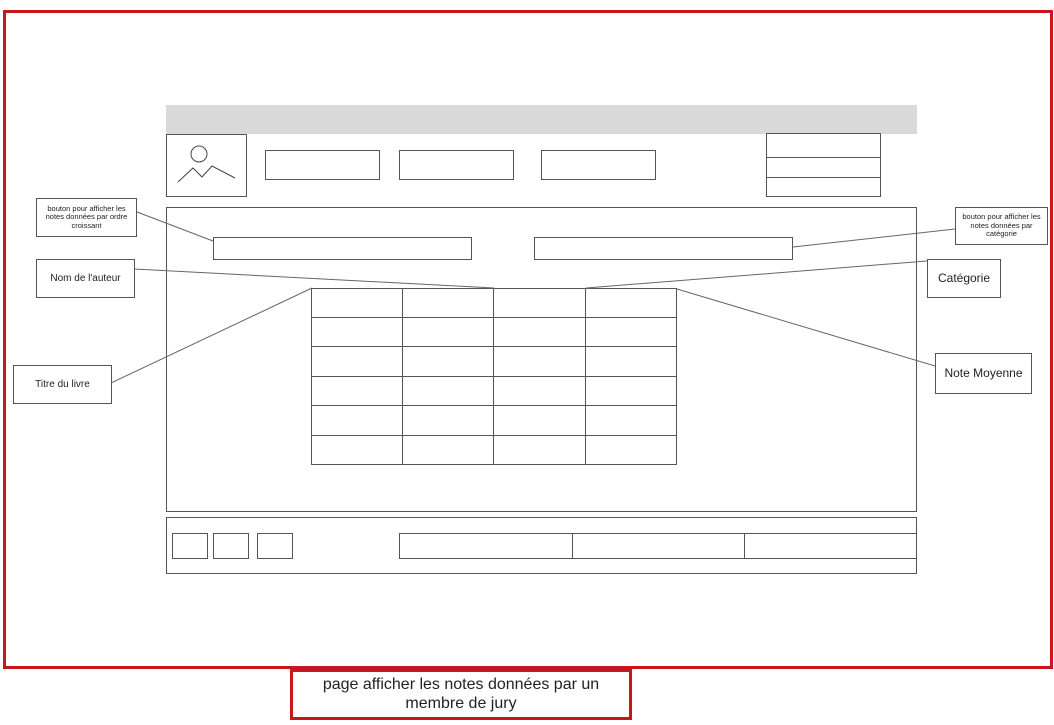 This screenshot has height=725, width=1054. I want to click on annotation-author-name: Nom de l'auteur, so click(85, 278).